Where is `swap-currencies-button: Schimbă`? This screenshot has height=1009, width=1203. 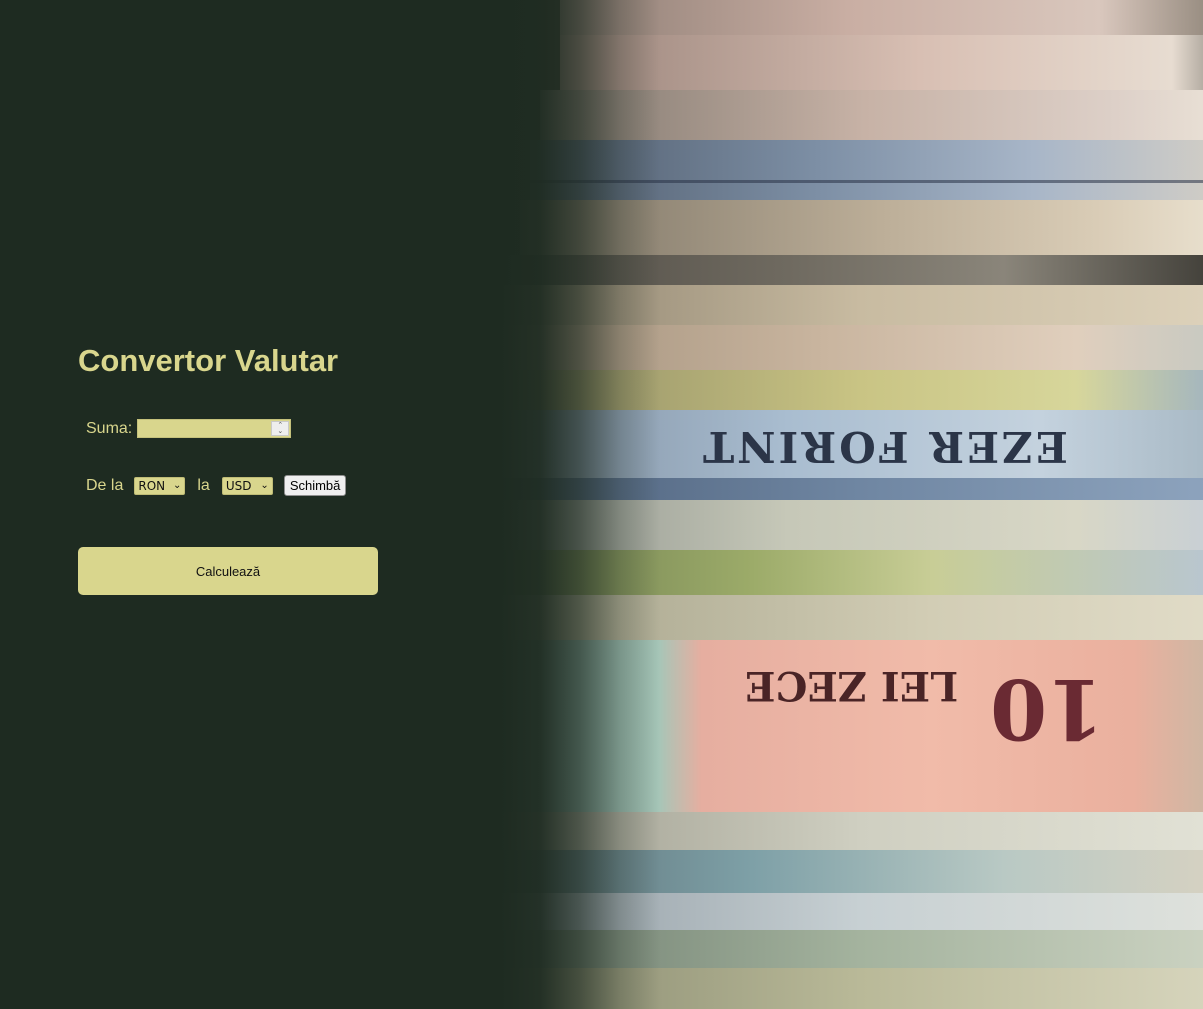 swap-currencies-button: Schimbă is located at coordinates (315, 485).